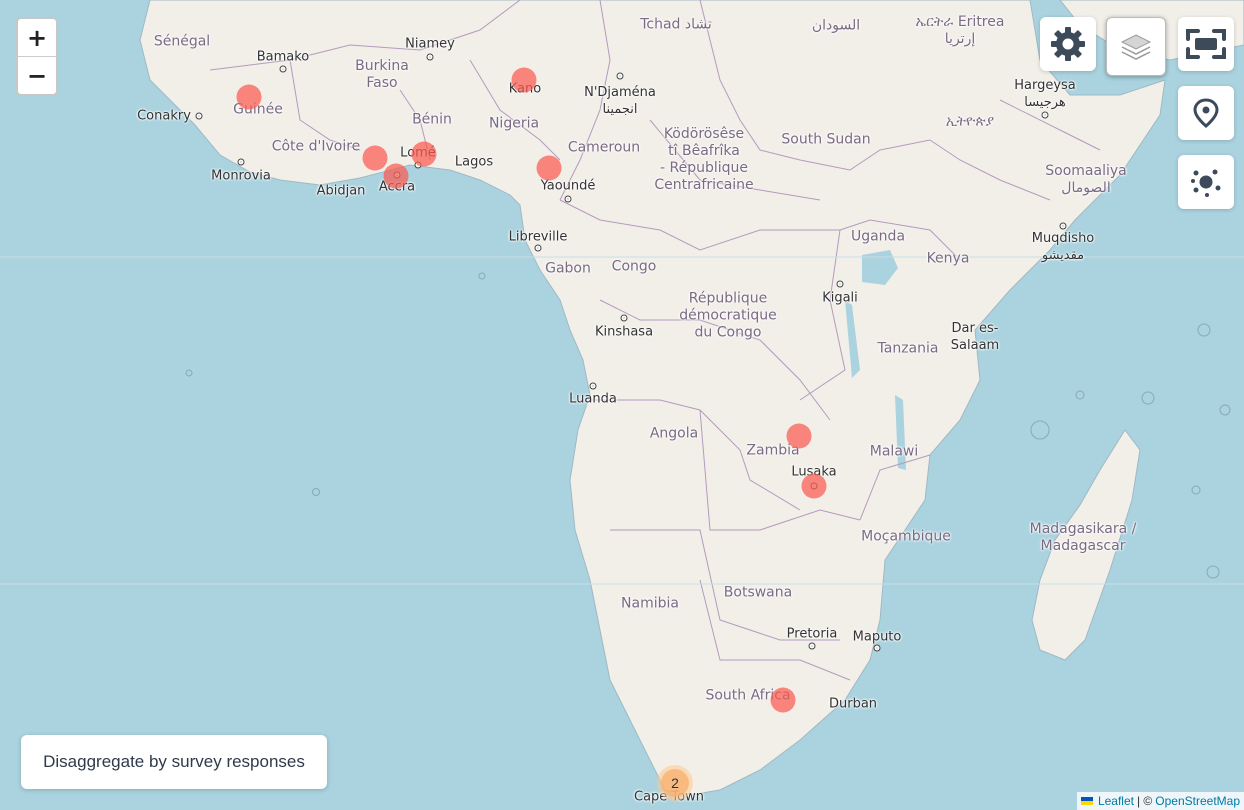 The width and height of the screenshot is (1244, 810). What do you see at coordinates (826, 139) in the screenshot?
I see `country-label: South Sudan` at bounding box center [826, 139].